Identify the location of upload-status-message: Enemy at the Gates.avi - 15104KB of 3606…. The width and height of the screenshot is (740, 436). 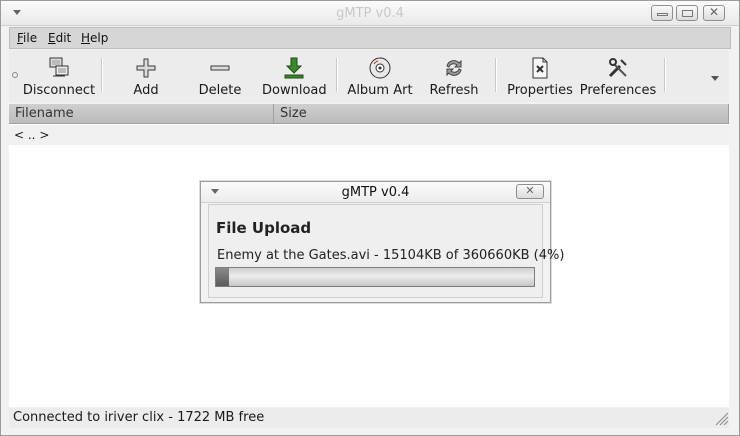
(391, 255).